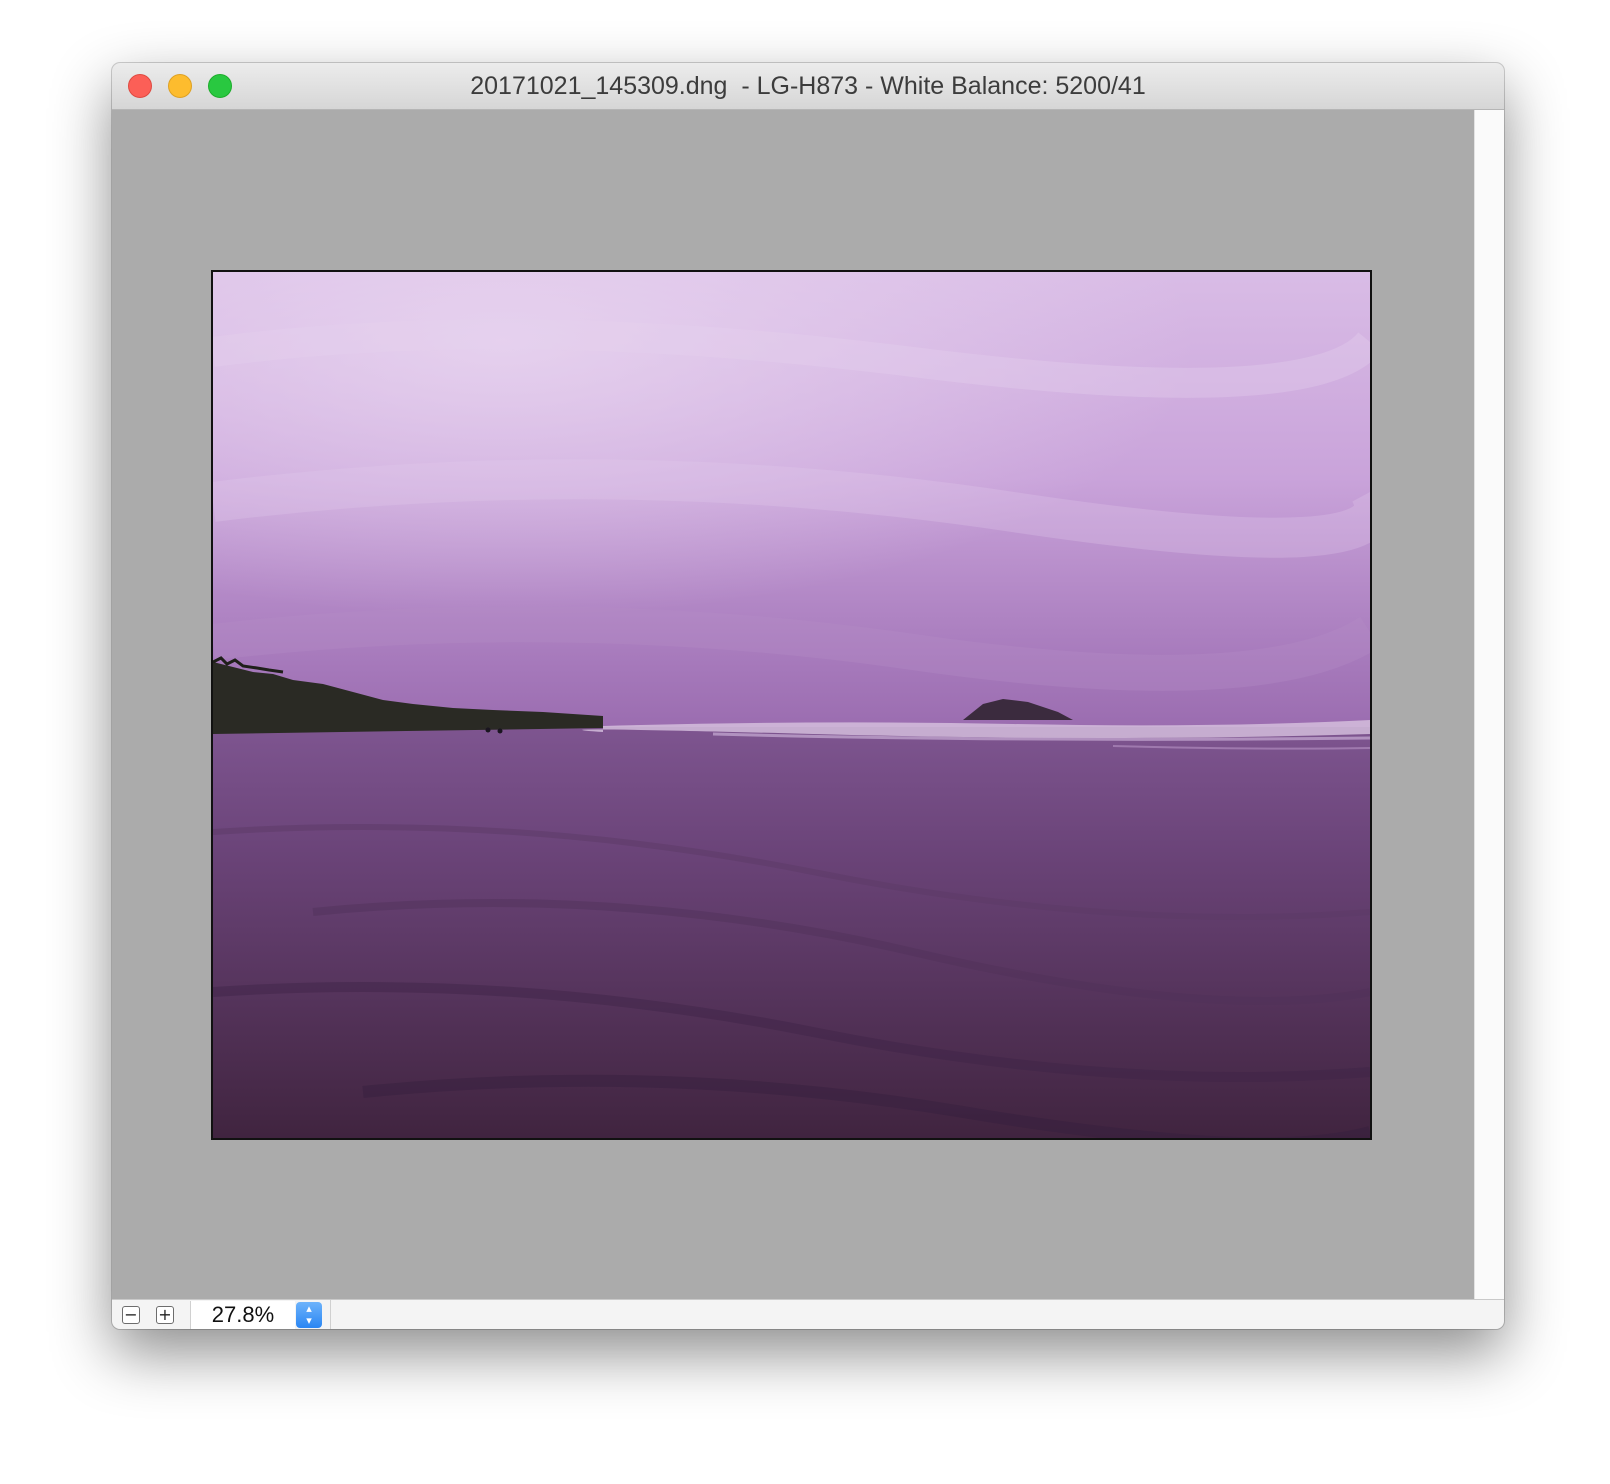  Describe the element at coordinates (220, 86) in the screenshot. I see `zoom-window-button` at that location.